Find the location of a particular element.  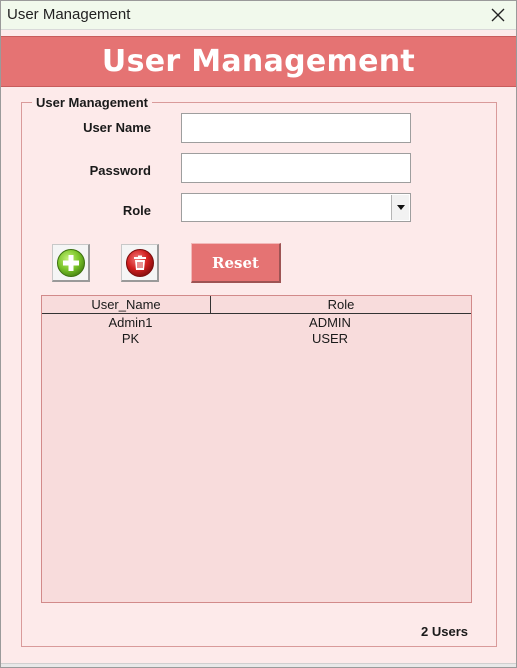

username-input is located at coordinates (296, 128).